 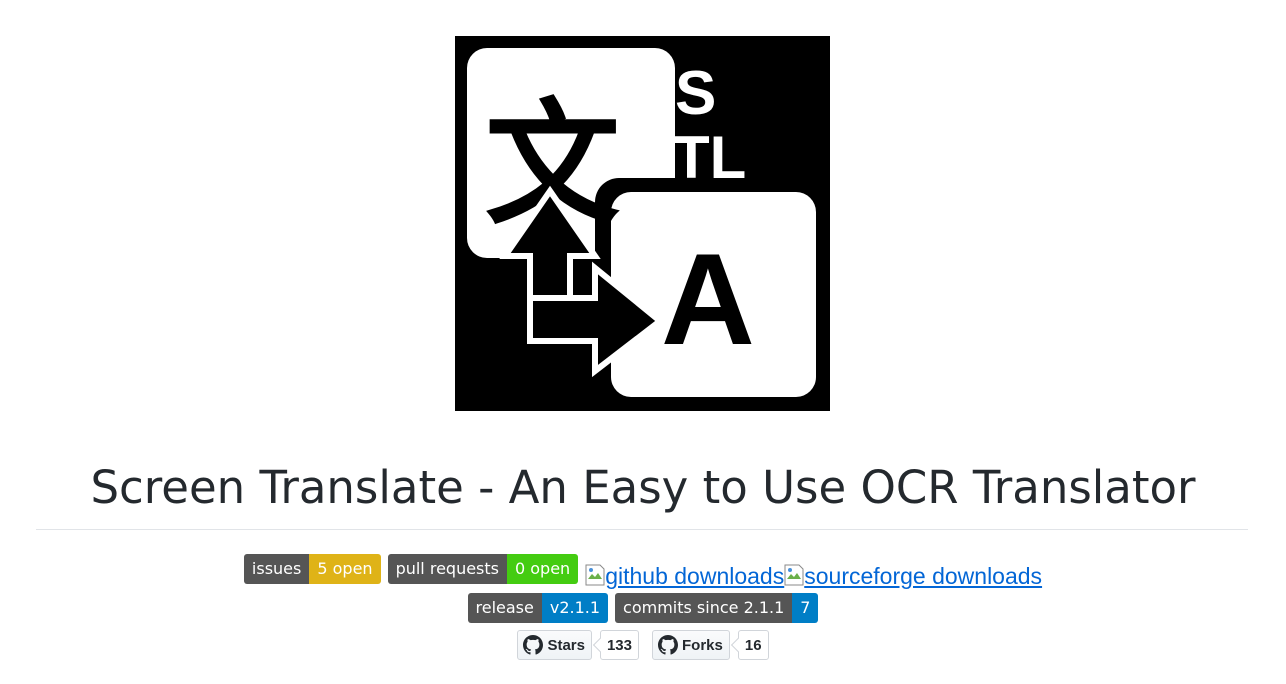 I want to click on github-buttons-row: Stars 133 Forks 16, so click(x=643, y=645).